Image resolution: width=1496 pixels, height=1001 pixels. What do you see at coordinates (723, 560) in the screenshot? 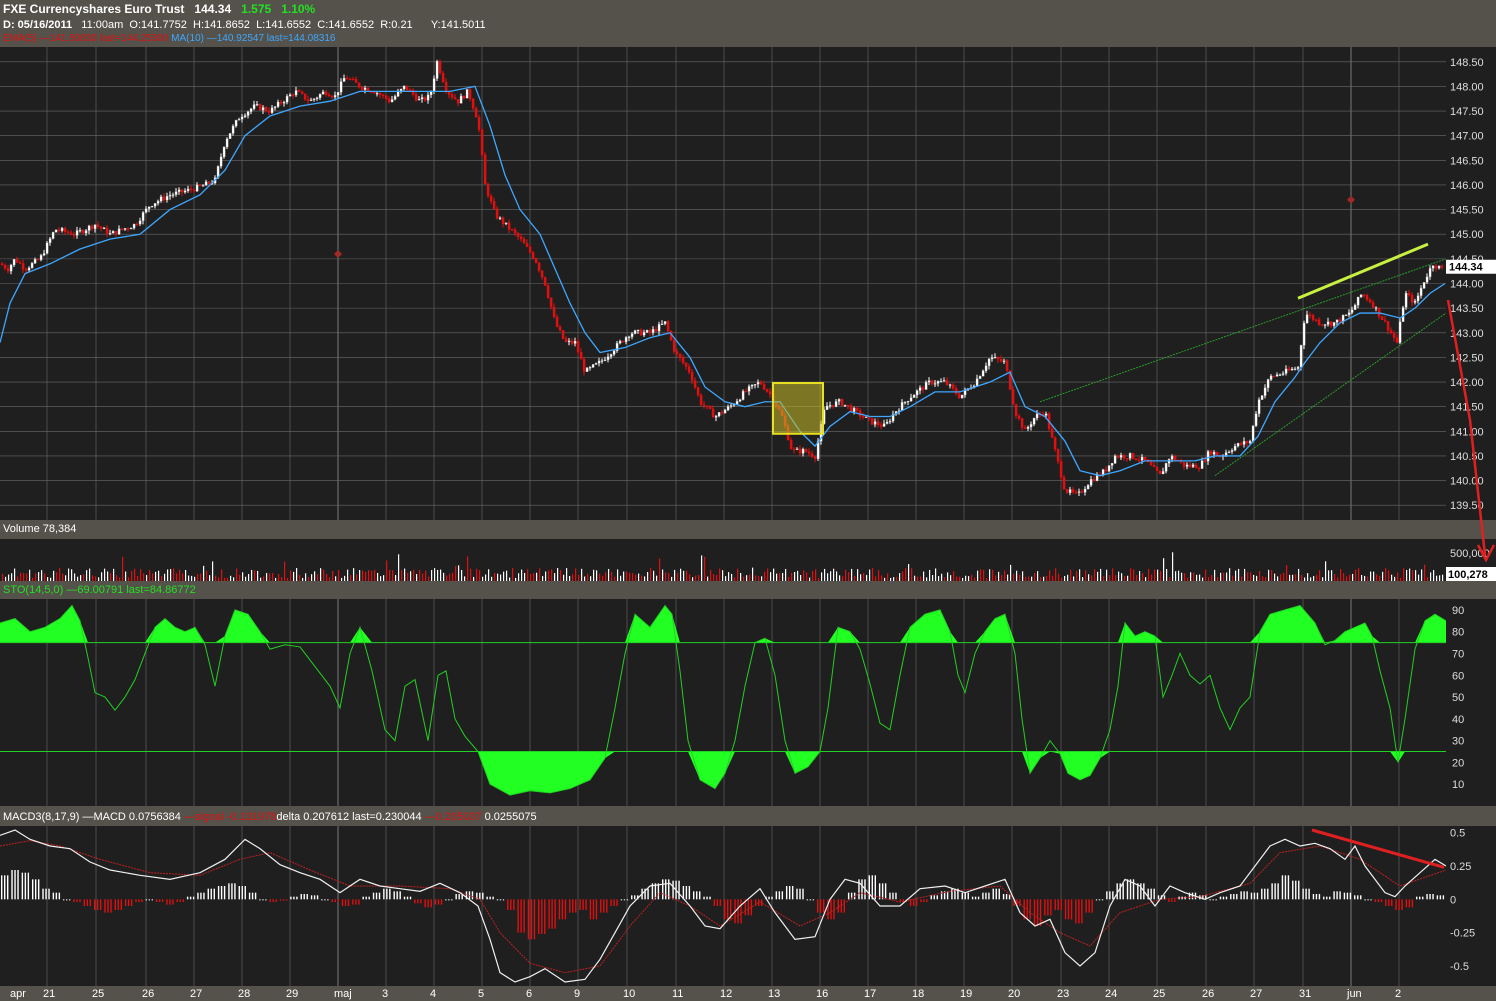
I see `volume-panel` at bounding box center [723, 560].